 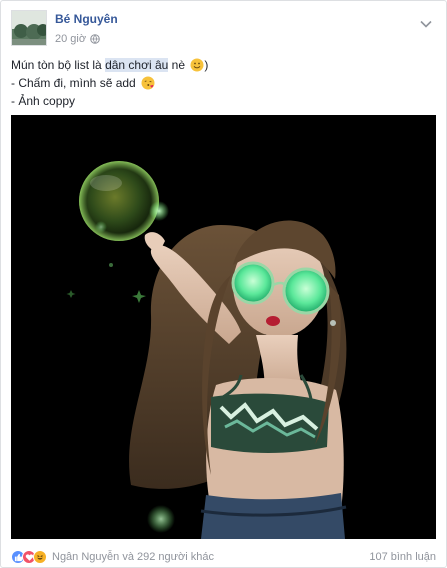 What do you see at coordinates (176, 65) in the screenshot?
I see `text-suffix: nè` at bounding box center [176, 65].